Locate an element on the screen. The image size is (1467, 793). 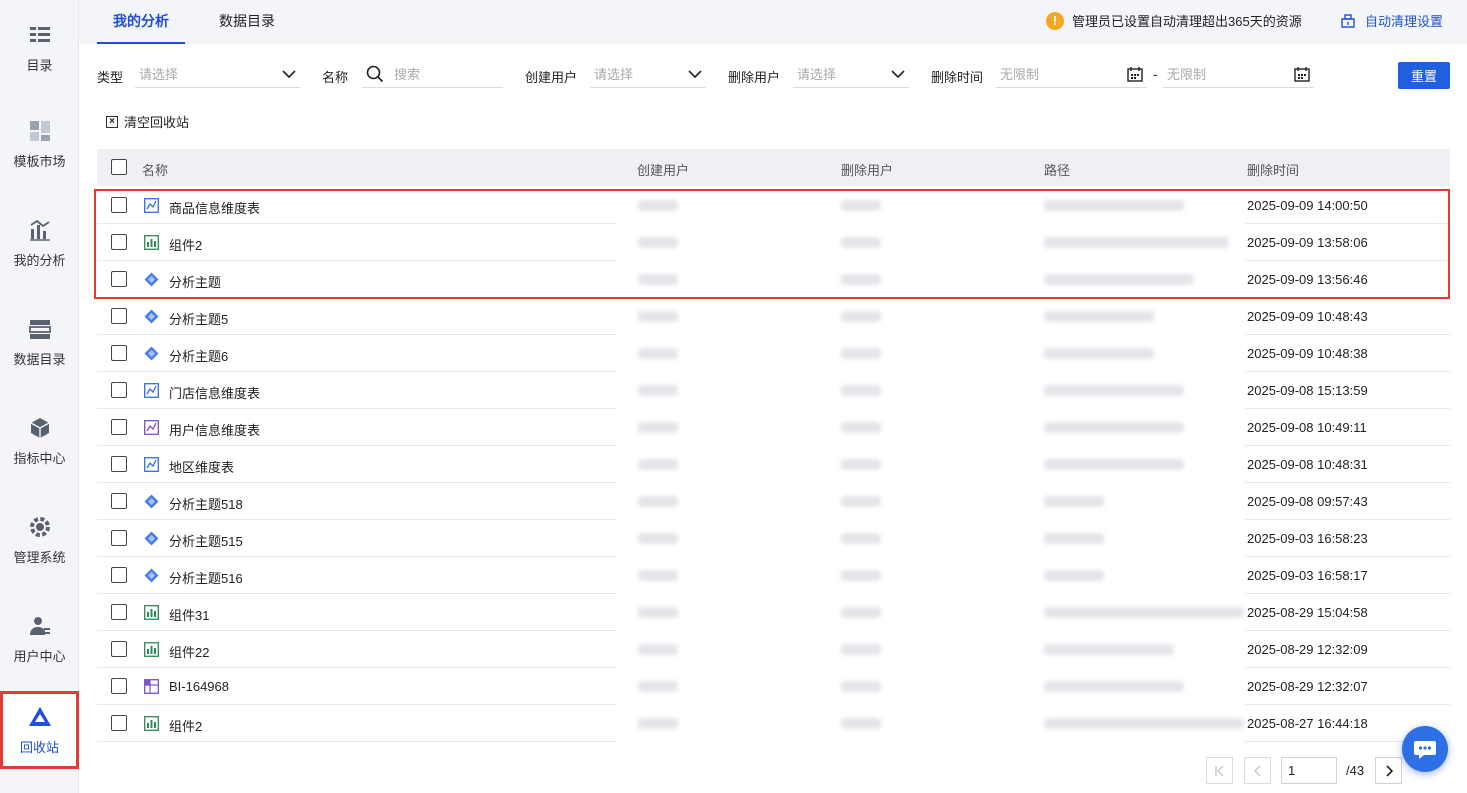
table-row: 组件31 2025-08-29 15:04:58 is located at coordinates (773, 612).